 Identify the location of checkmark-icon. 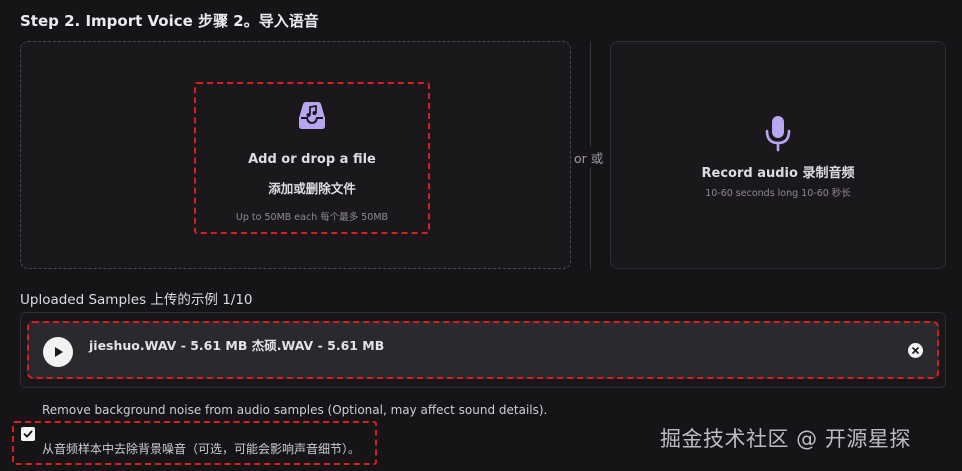
(28, 434).